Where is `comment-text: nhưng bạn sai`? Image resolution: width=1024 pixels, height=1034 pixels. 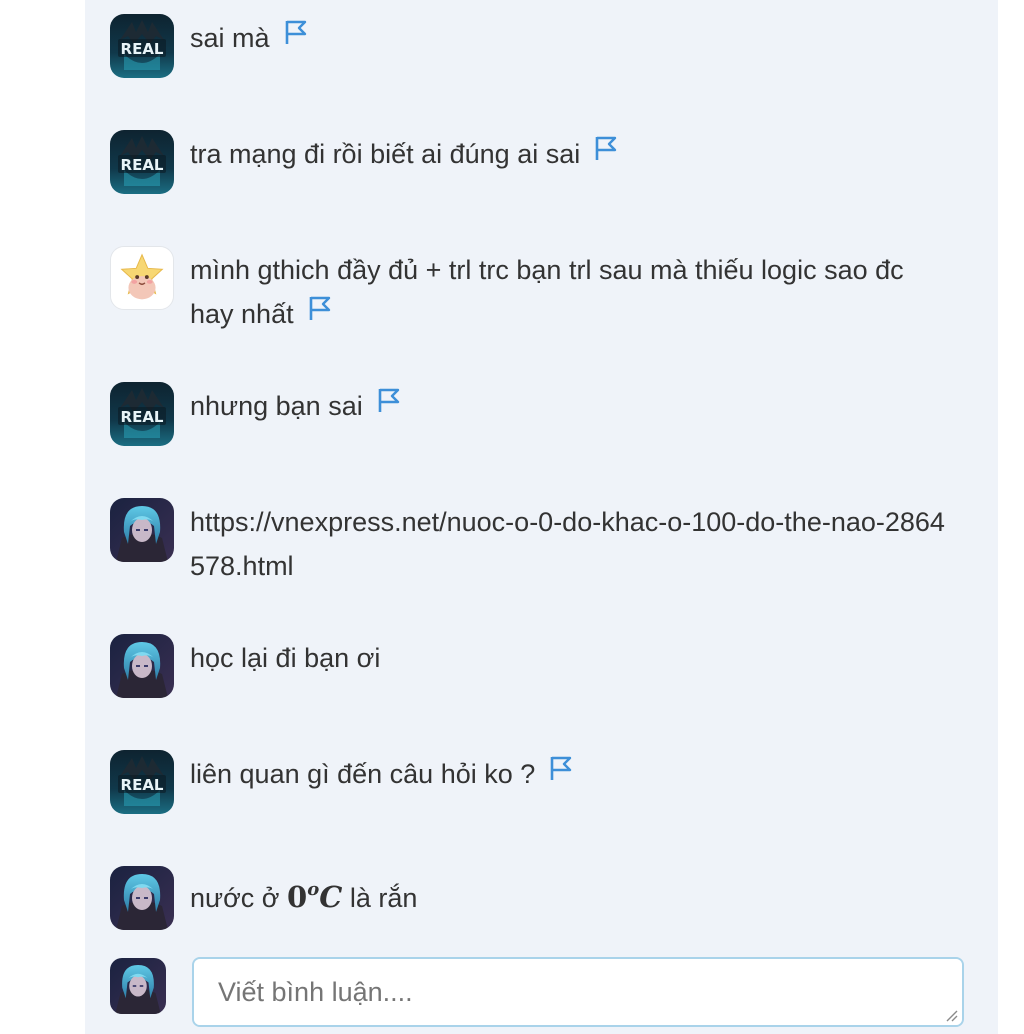 comment-text: nhưng bạn sai is located at coordinates (570, 406).